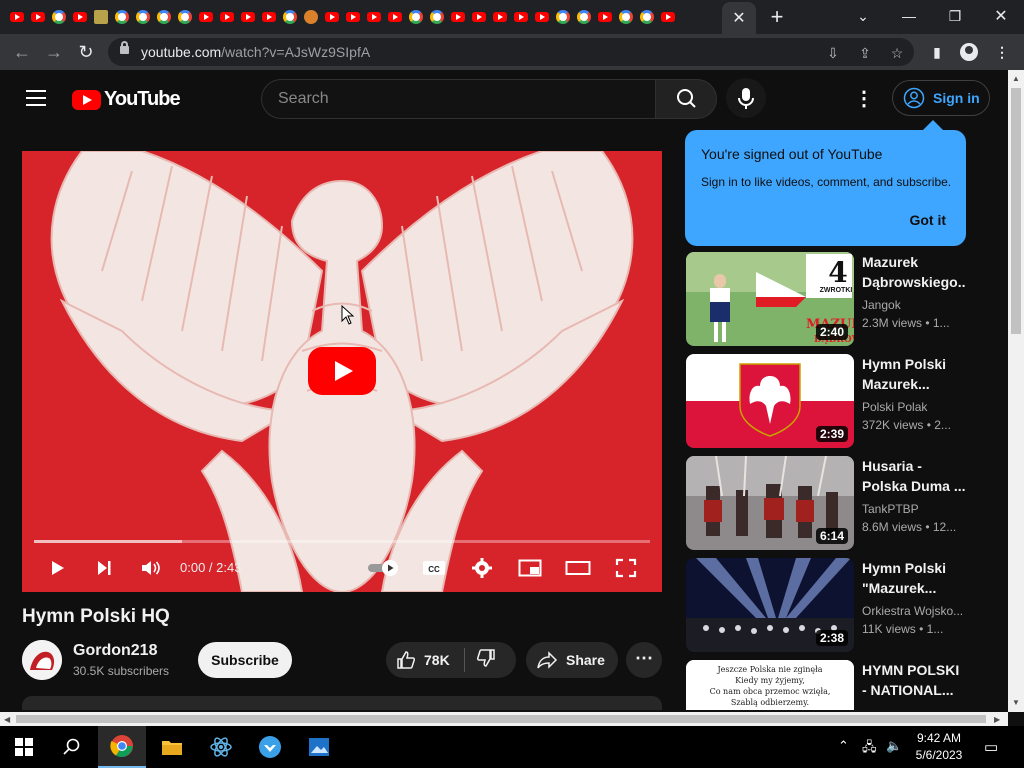  Describe the element at coordinates (36, 98) in the screenshot. I see `guide-menu-icon` at that location.